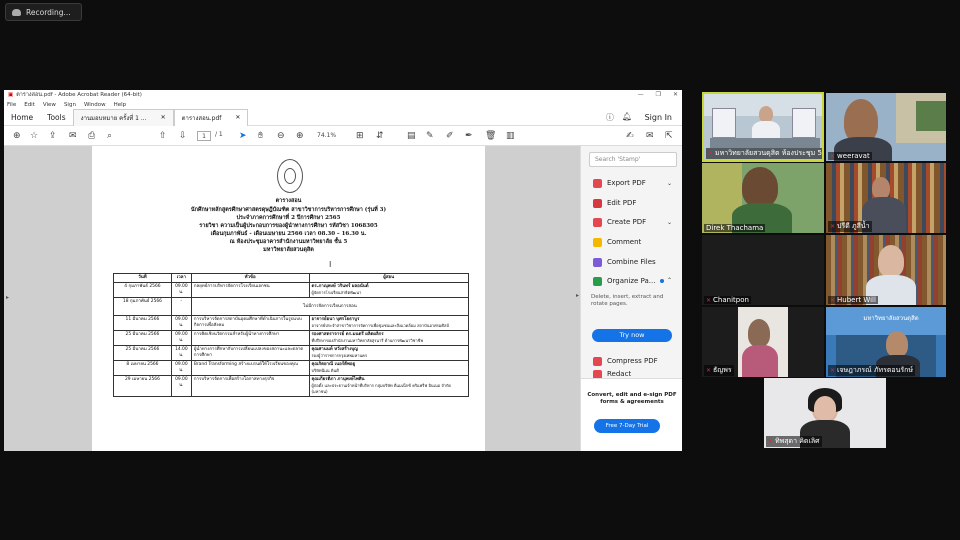 The image size is (960, 540). What do you see at coordinates (360, 136) in the screenshot?
I see `fit-page-icon: ⊞` at bounding box center [360, 136].